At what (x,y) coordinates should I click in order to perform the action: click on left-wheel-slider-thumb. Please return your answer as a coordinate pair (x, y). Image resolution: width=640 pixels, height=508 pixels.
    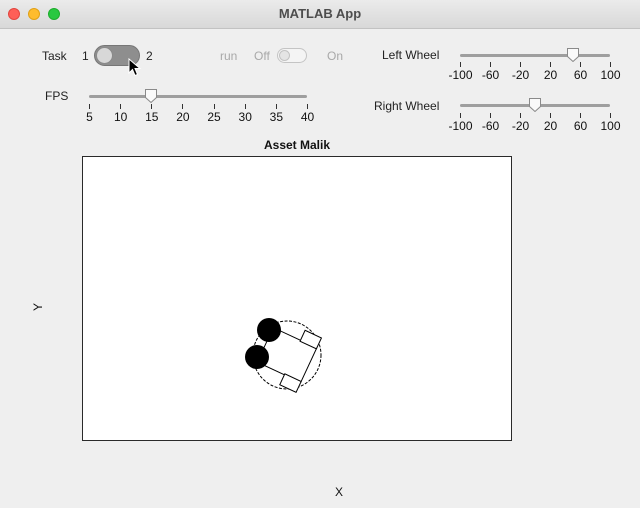
    Looking at the image, I should click on (572, 55).